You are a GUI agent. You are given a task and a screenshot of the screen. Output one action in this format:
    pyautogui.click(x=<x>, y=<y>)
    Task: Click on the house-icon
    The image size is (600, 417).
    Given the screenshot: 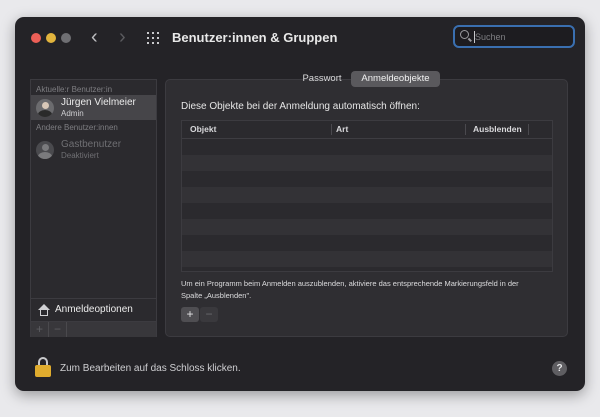 What is the action you would take?
    pyautogui.click(x=44, y=310)
    